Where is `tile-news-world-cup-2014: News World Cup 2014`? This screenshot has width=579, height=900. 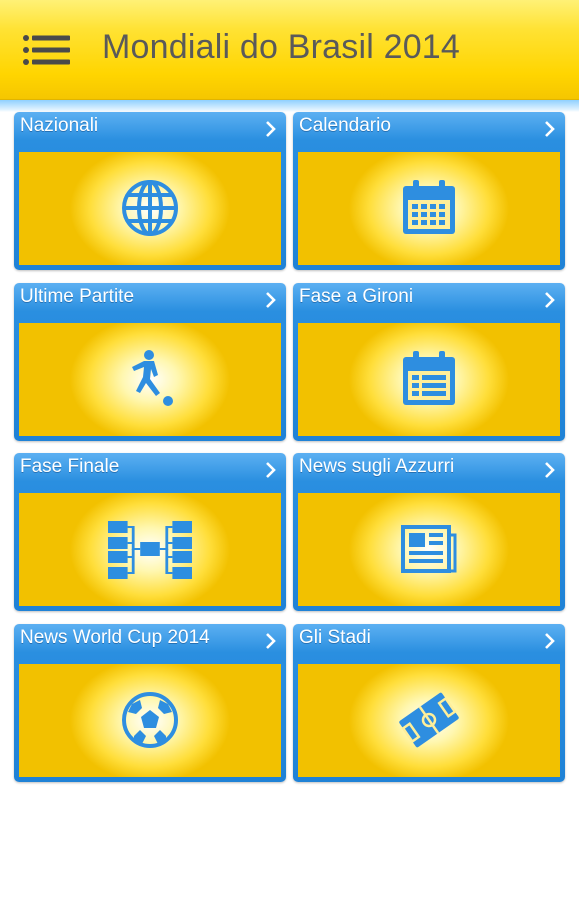
tile-news-world-cup-2014: News World Cup 2014 is located at coordinates (150, 703).